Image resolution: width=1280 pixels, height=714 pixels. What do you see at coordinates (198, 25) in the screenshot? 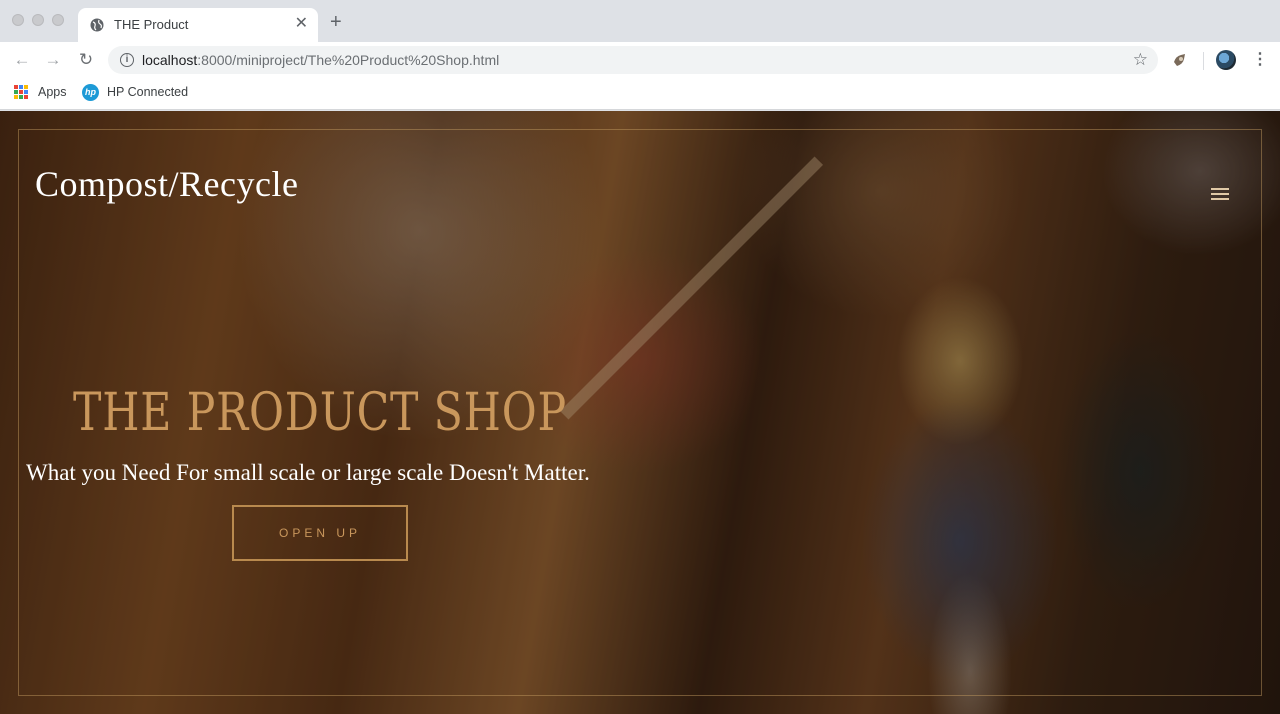
I see `browser-tab: THE Product ✕` at bounding box center [198, 25].